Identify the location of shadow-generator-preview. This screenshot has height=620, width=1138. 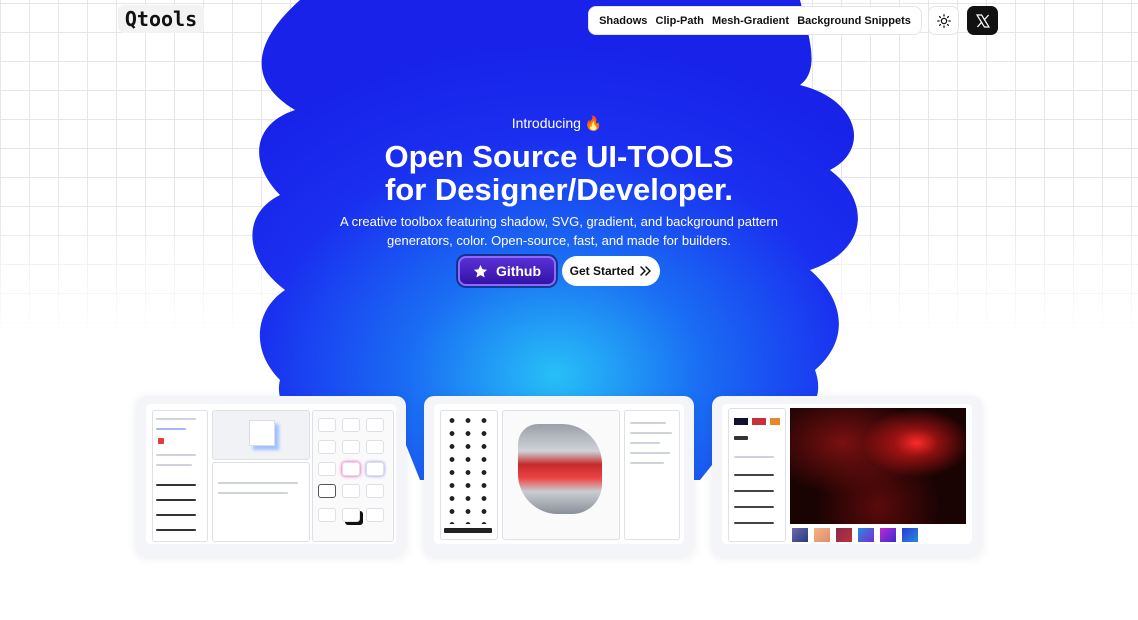
(271, 474).